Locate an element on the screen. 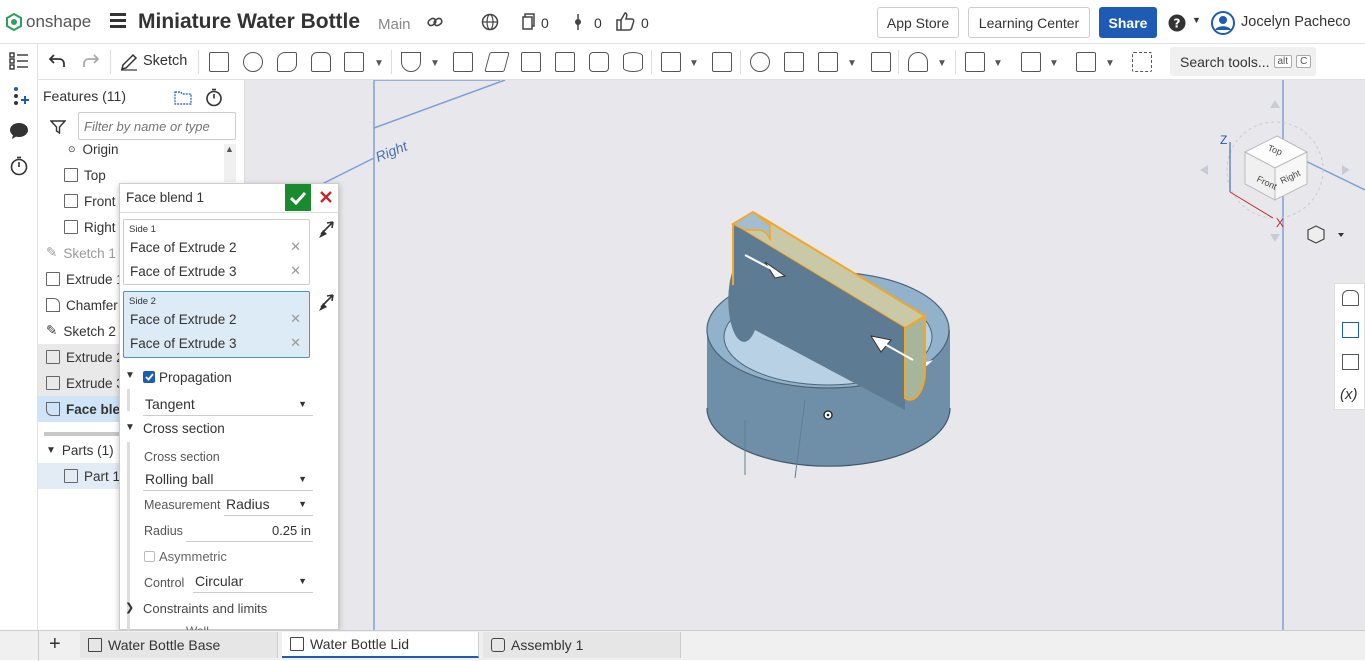  document-title: Miniature Water Bottle is located at coordinates (249, 22).